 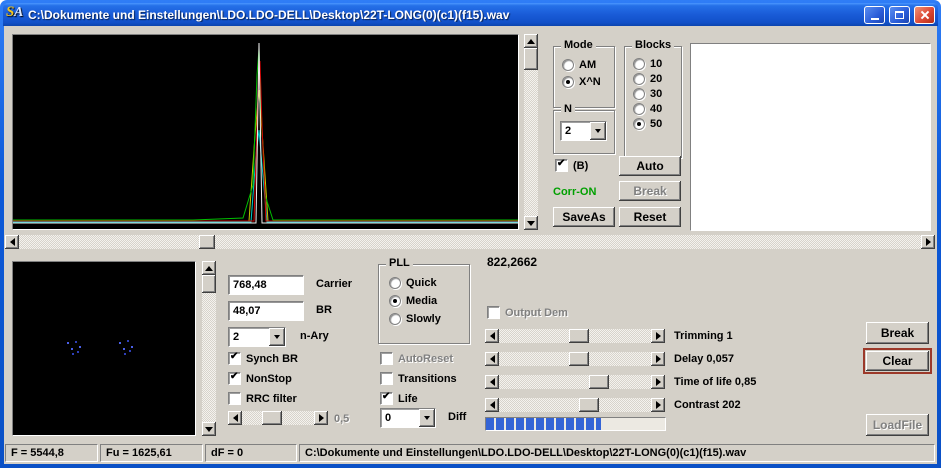 I want to click on pll-group: PLL Quick Media Slowly, so click(x=424, y=300).